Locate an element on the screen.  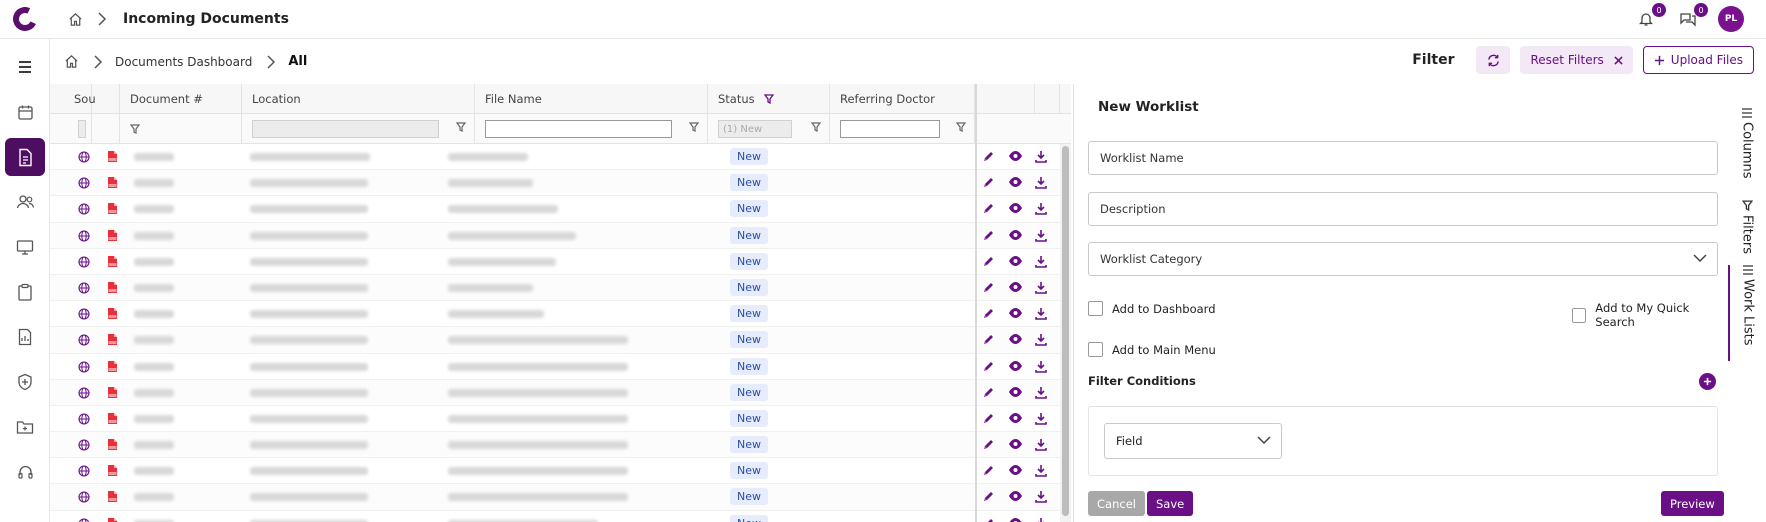
tab-filters: Filters is located at coordinates (1747, 227).